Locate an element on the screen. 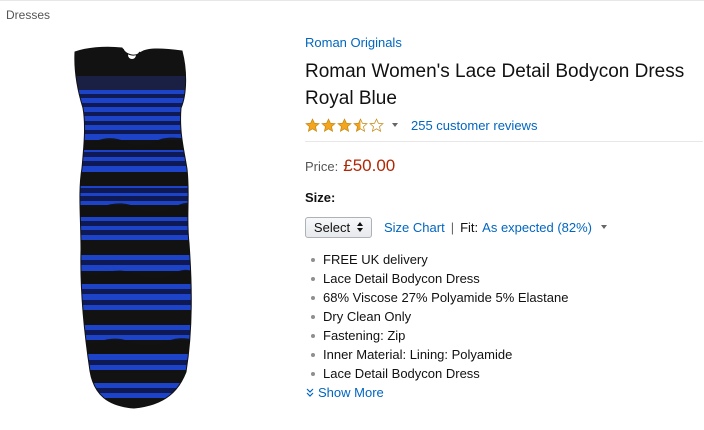 Image resolution: width=704 pixels, height=430 pixels. list-item: FREE UK delivery is located at coordinates (500, 259).